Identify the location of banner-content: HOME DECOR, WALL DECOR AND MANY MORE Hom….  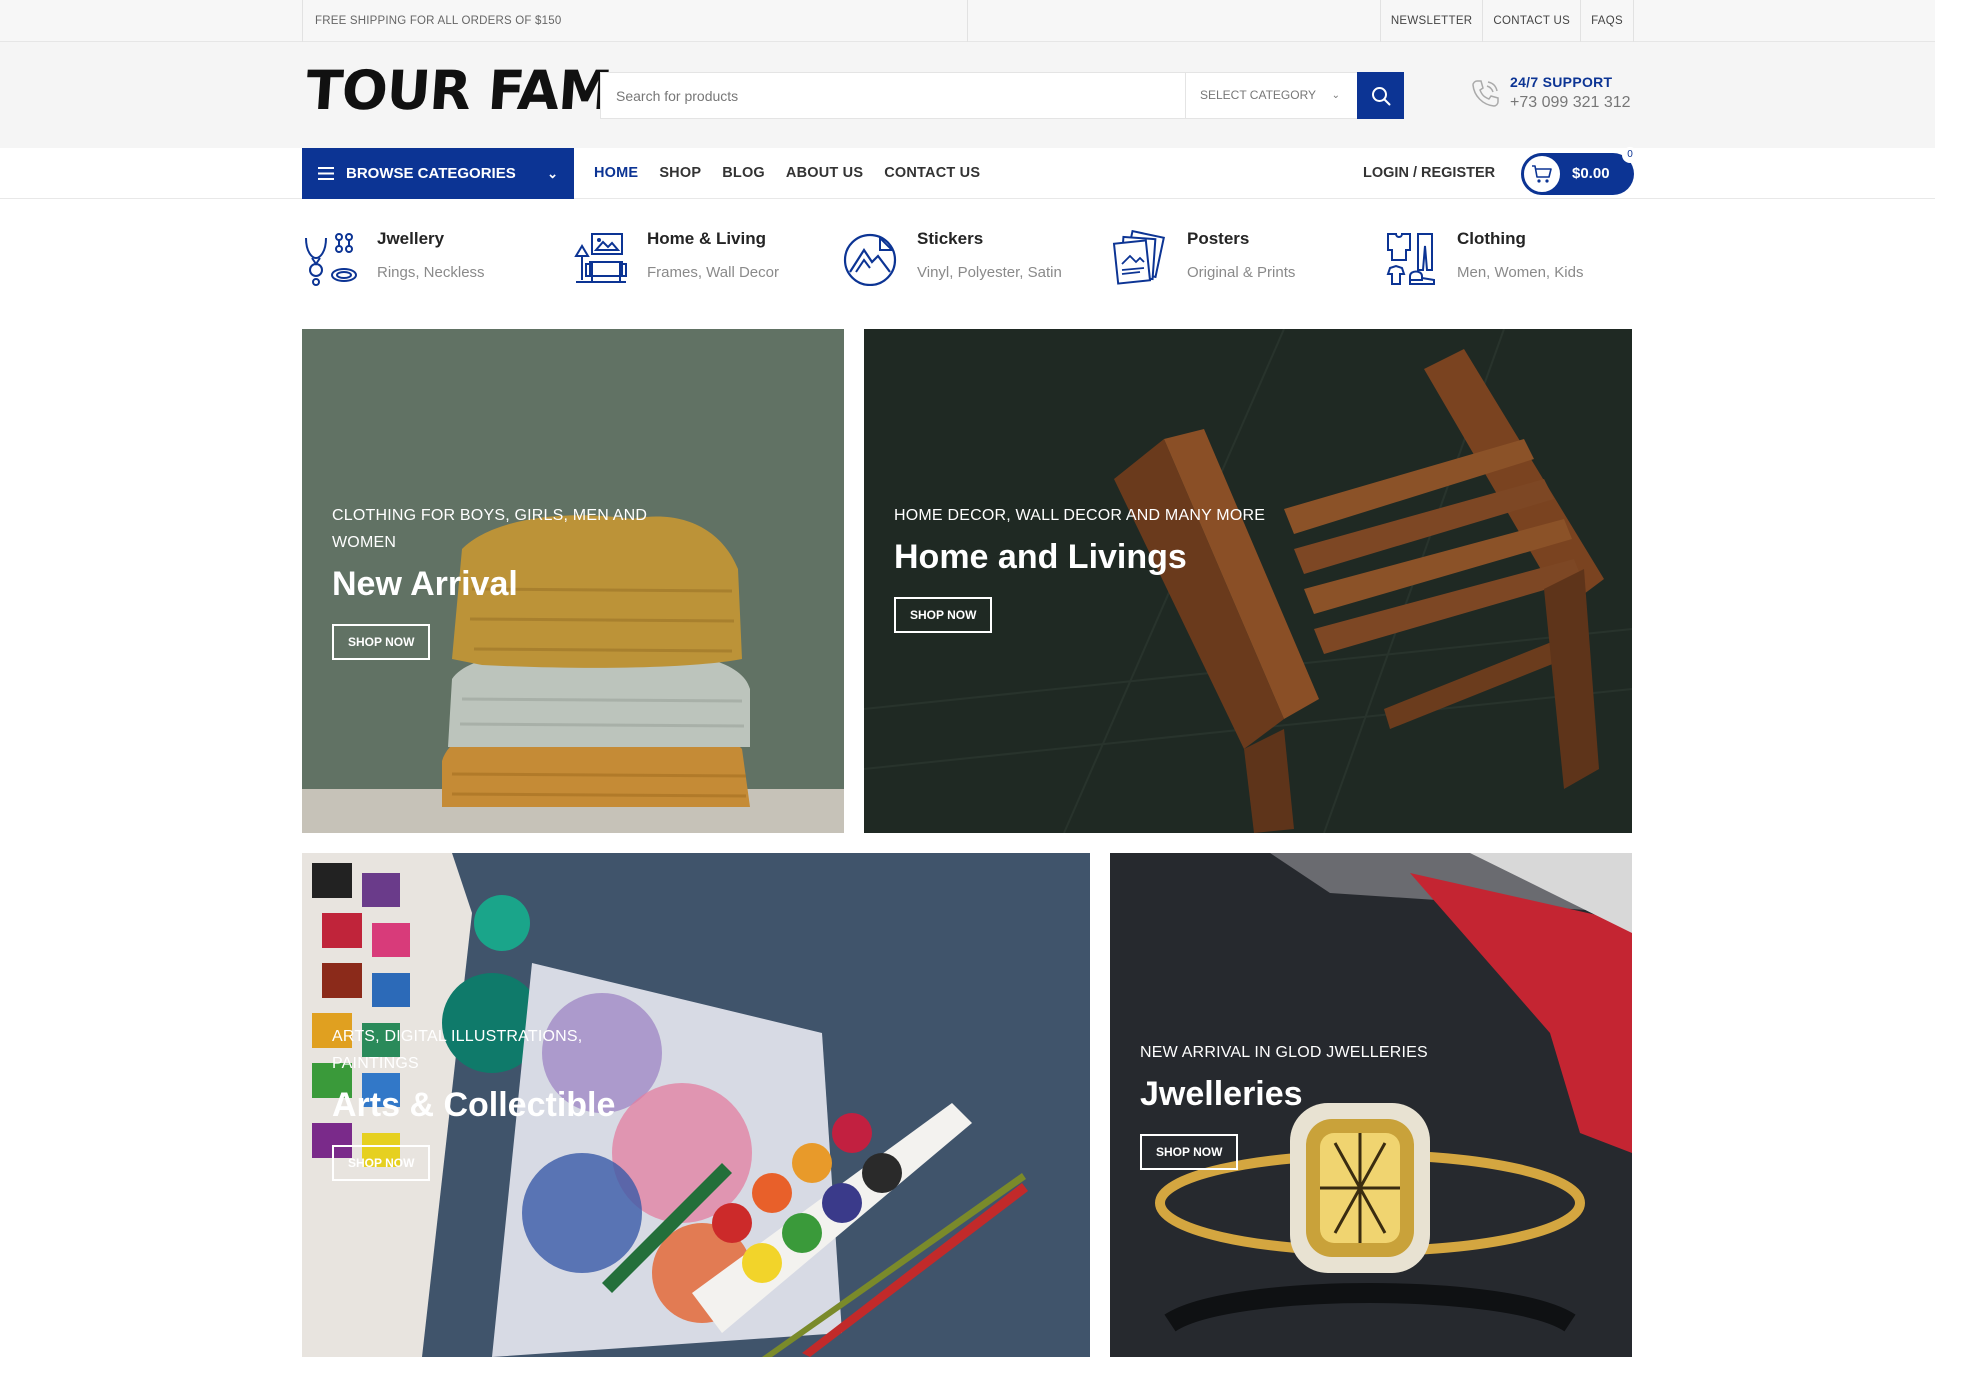
(1084, 567).